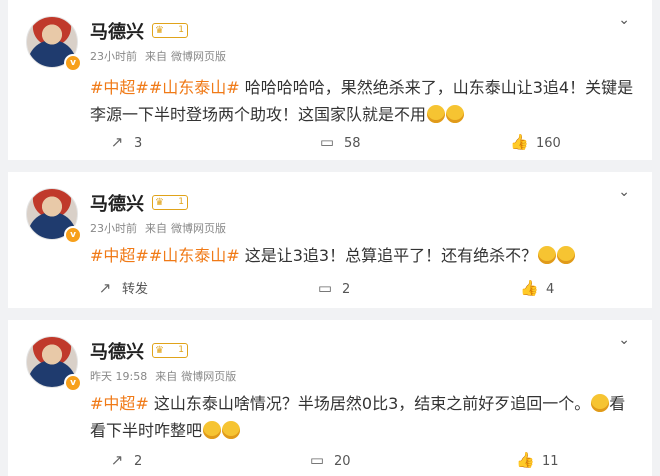 The height and width of the screenshot is (476, 660). I want to click on post-time: 昨天 19:58, so click(118, 376).